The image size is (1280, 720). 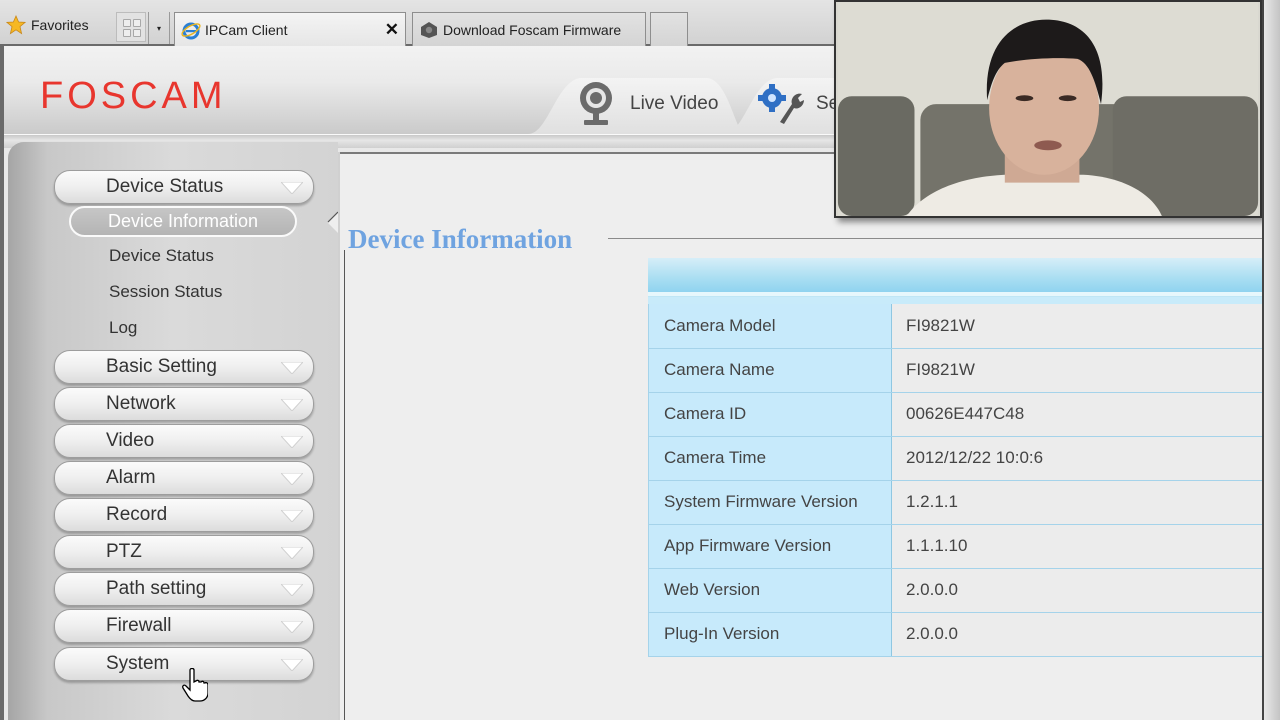 I want to click on tab-label: Live Video, so click(x=674, y=103).